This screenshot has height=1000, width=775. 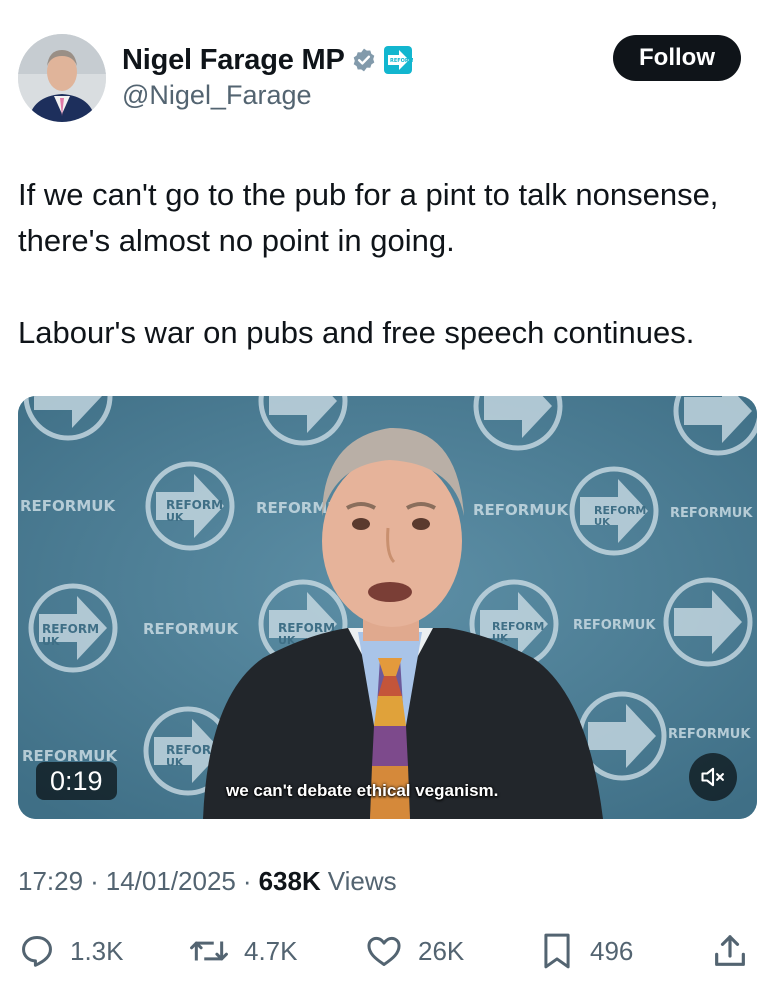 What do you see at coordinates (364, 60) in the screenshot?
I see `verified-badge-icon` at bounding box center [364, 60].